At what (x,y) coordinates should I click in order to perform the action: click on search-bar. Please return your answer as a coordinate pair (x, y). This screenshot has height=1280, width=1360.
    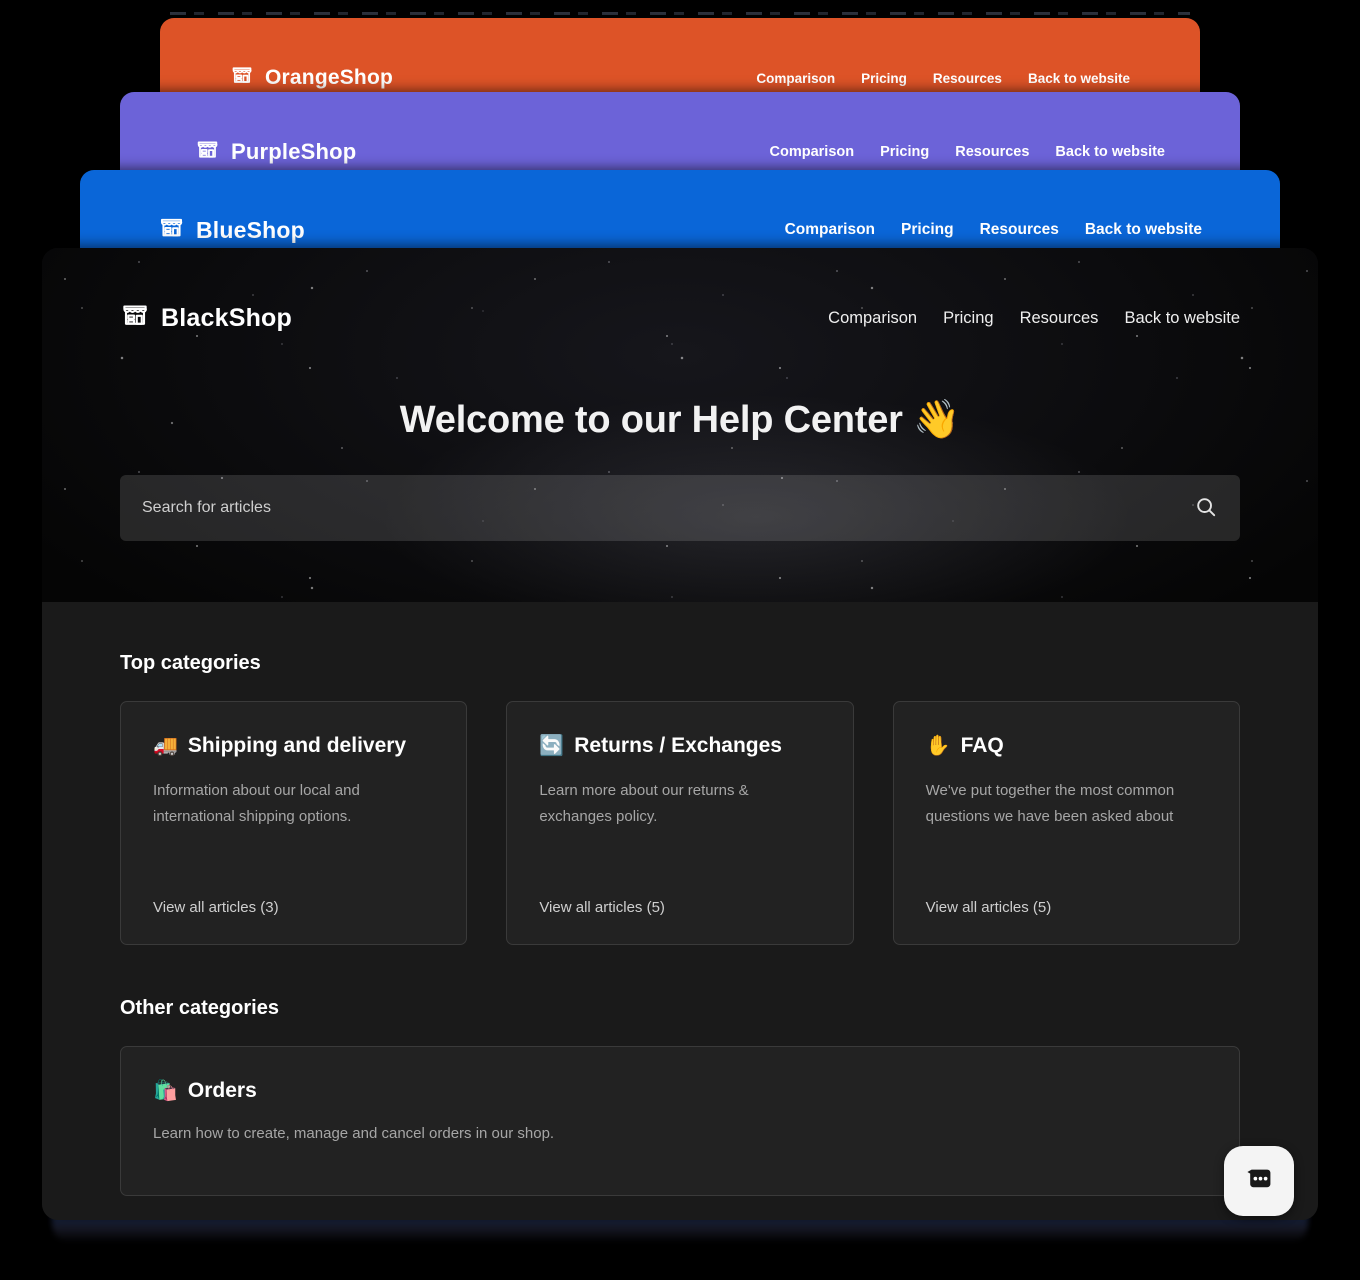
    Looking at the image, I should click on (680, 508).